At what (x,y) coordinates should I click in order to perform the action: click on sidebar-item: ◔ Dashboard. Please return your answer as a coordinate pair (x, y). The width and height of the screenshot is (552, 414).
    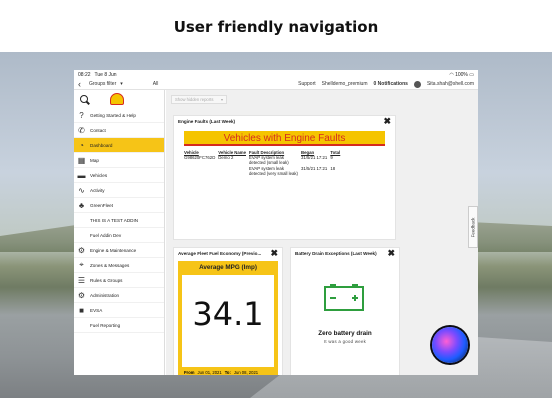
    Looking at the image, I should click on (119, 145).